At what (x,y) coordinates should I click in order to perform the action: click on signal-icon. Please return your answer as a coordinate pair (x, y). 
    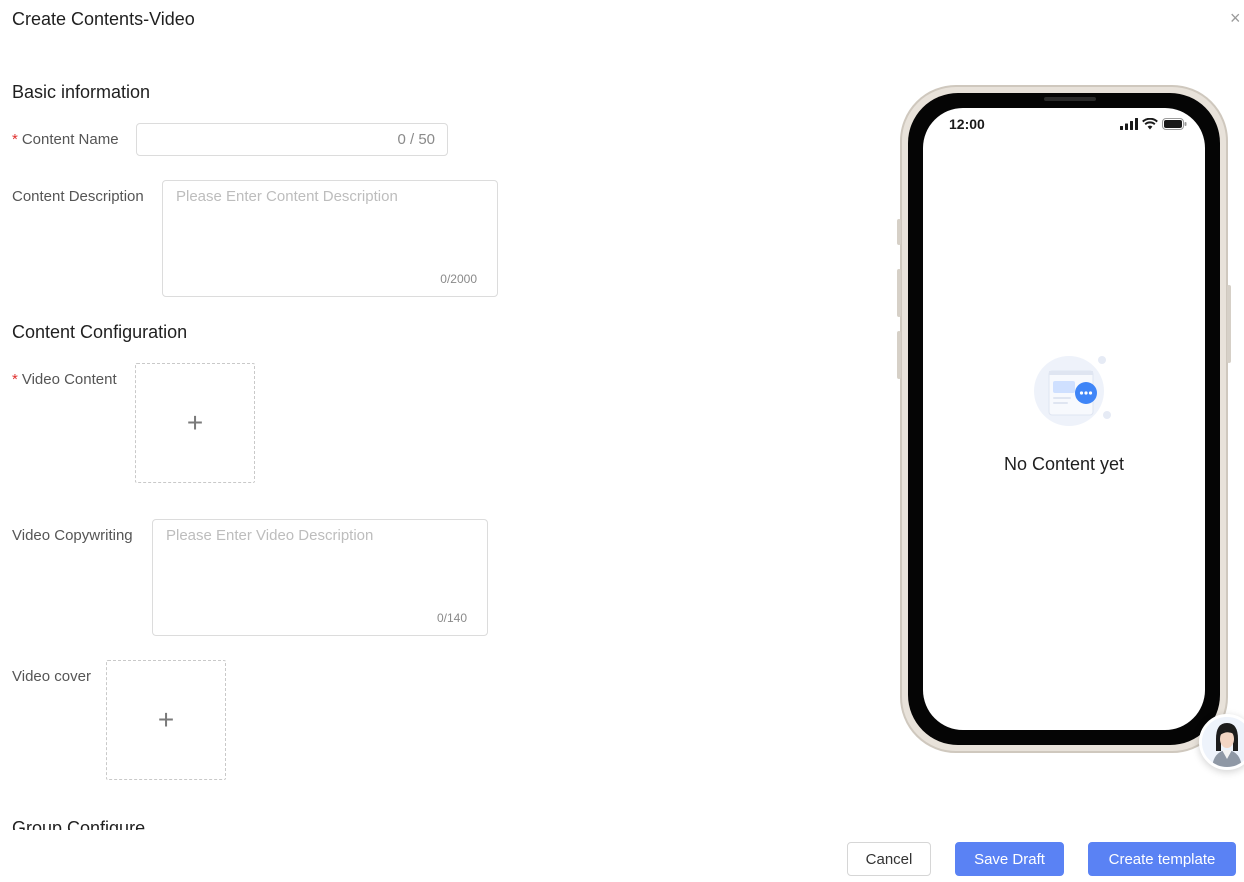
    Looking at the image, I should click on (1129, 124).